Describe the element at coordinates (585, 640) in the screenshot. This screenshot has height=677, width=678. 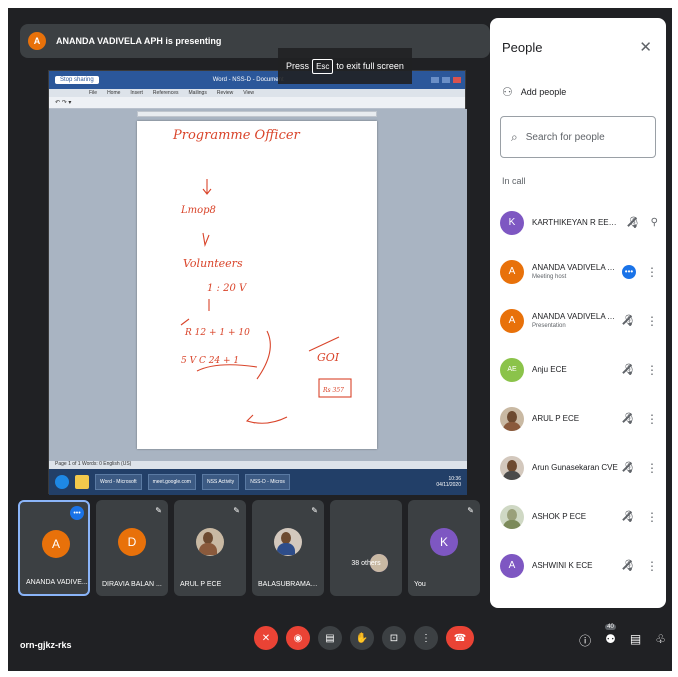
I see `info-icon: ⓘ` at that location.